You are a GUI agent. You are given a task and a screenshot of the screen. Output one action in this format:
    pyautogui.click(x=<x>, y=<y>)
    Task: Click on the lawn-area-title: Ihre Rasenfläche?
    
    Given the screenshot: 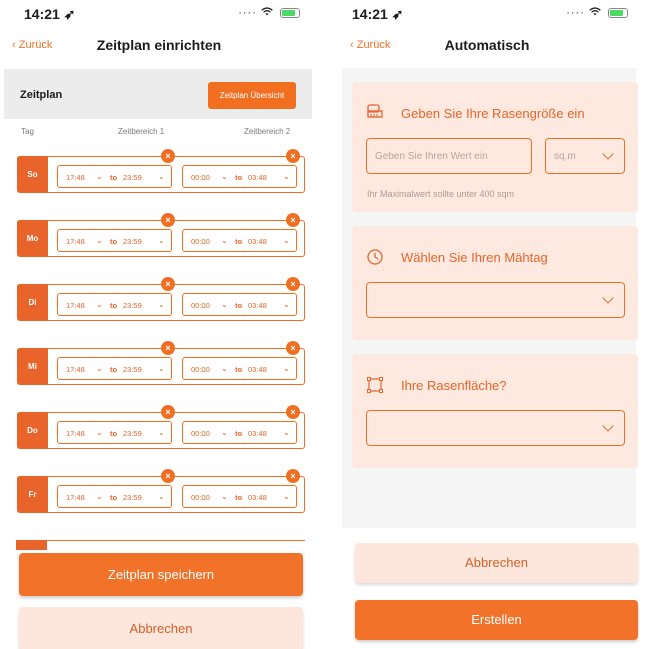 What is the action you would take?
    pyautogui.click(x=454, y=385)
    